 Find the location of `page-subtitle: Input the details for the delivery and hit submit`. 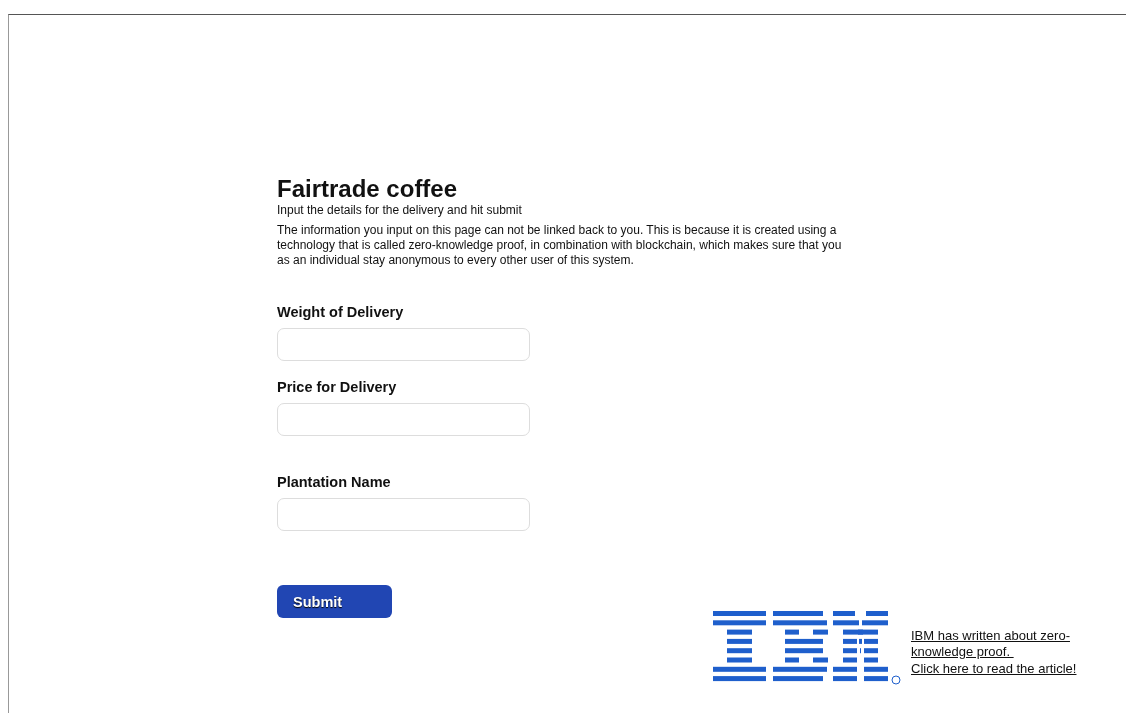

page-subtitle: Input the details for the delivery and hit submit is located at coordinates (400, 210).